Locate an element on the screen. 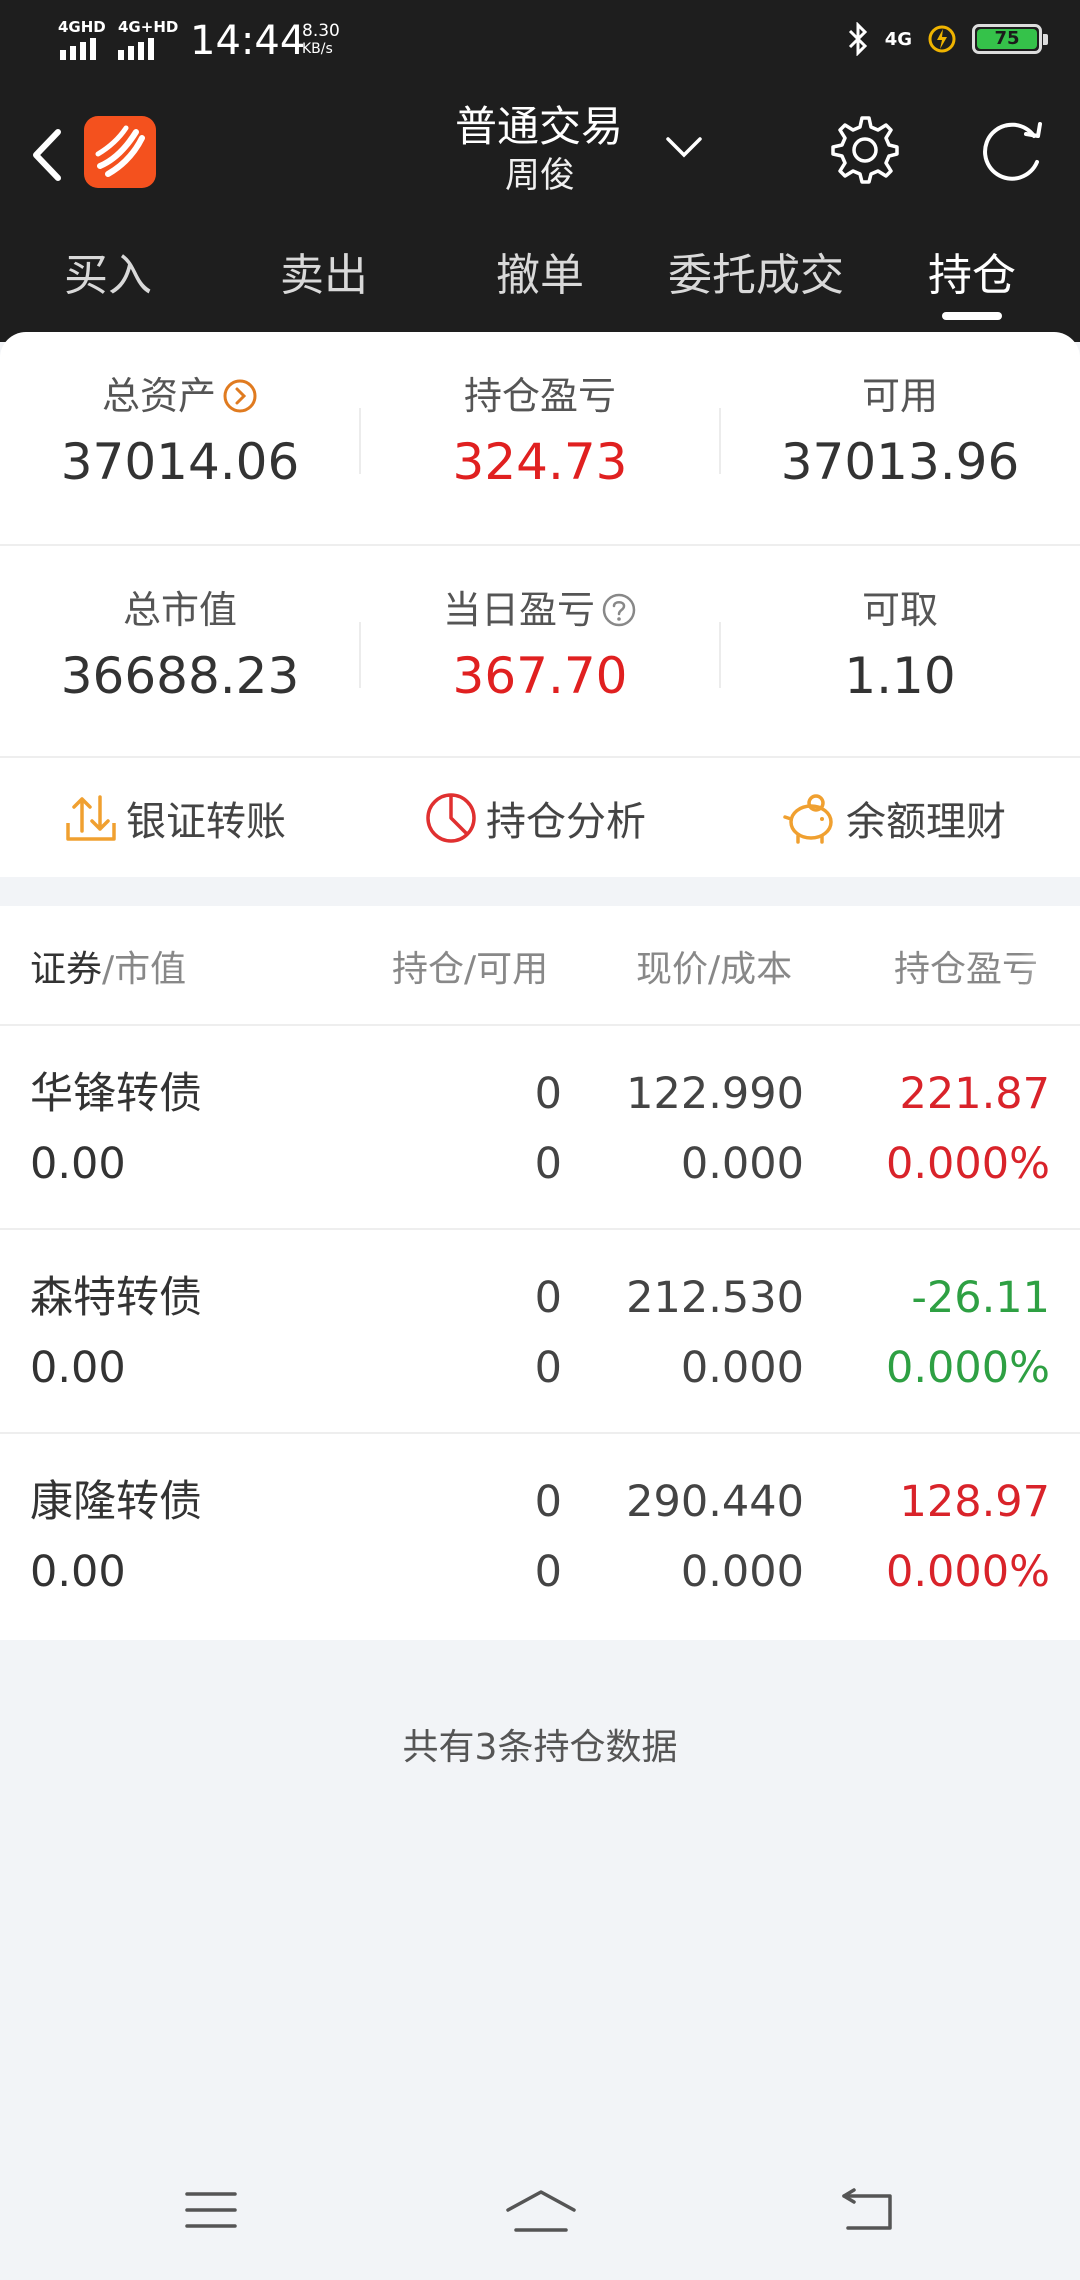 The image size is (1080, 2280). bluetooth-icon is located at coordinates (857, 39).